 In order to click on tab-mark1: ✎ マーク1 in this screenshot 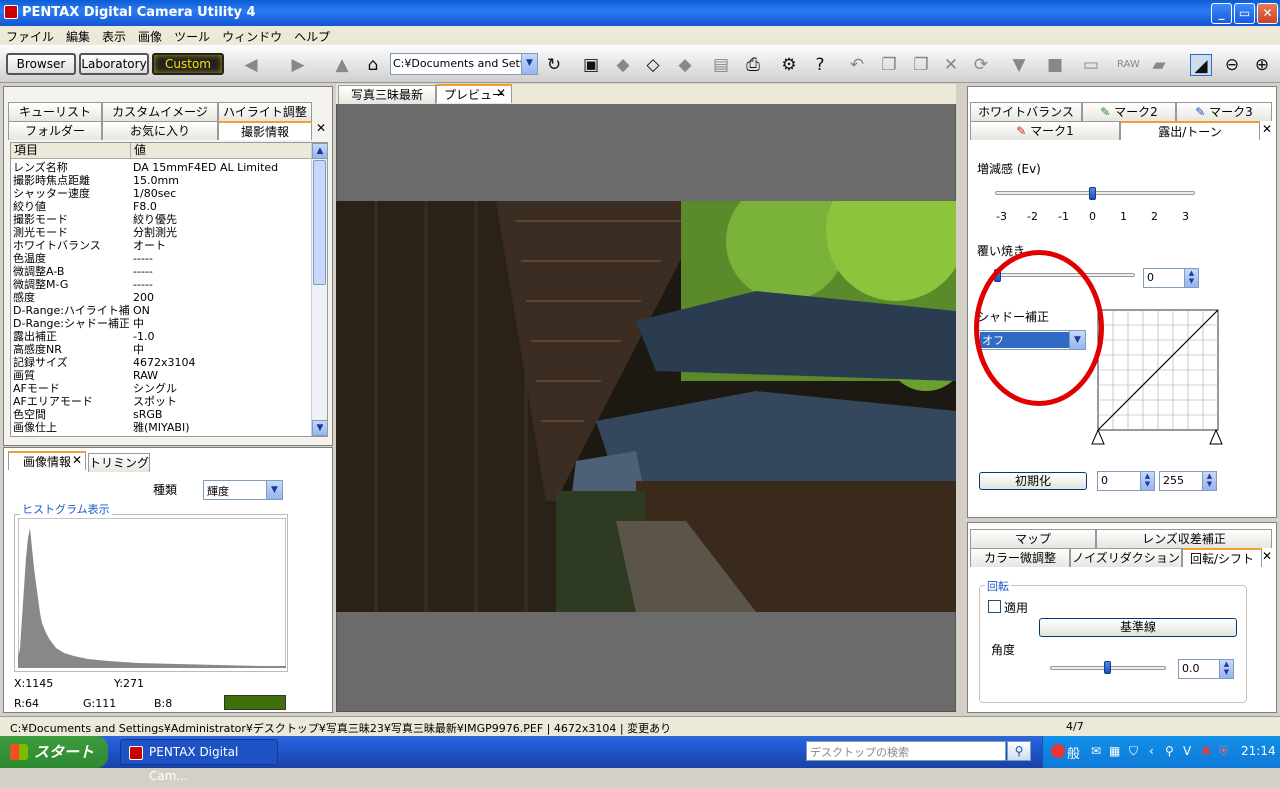, I will do `click(1045, 130)`.